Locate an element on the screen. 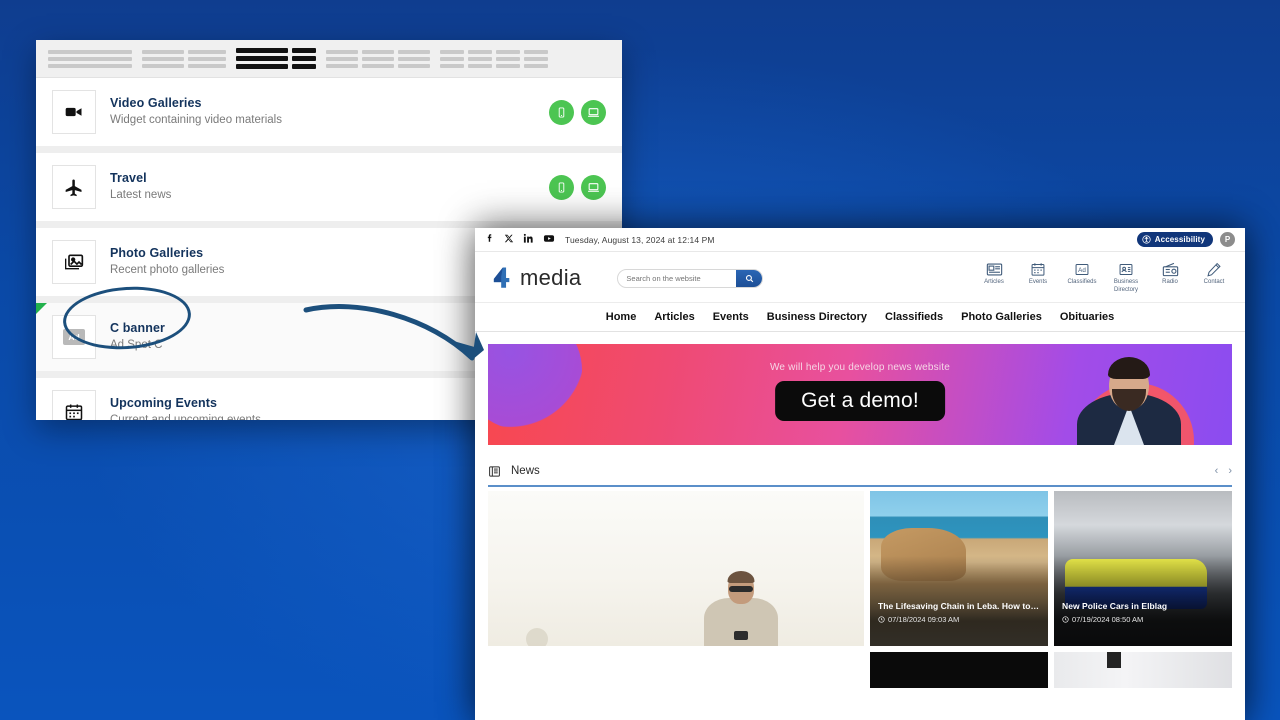  quicklink-articles: Articles is located at coordinates (994, 274).